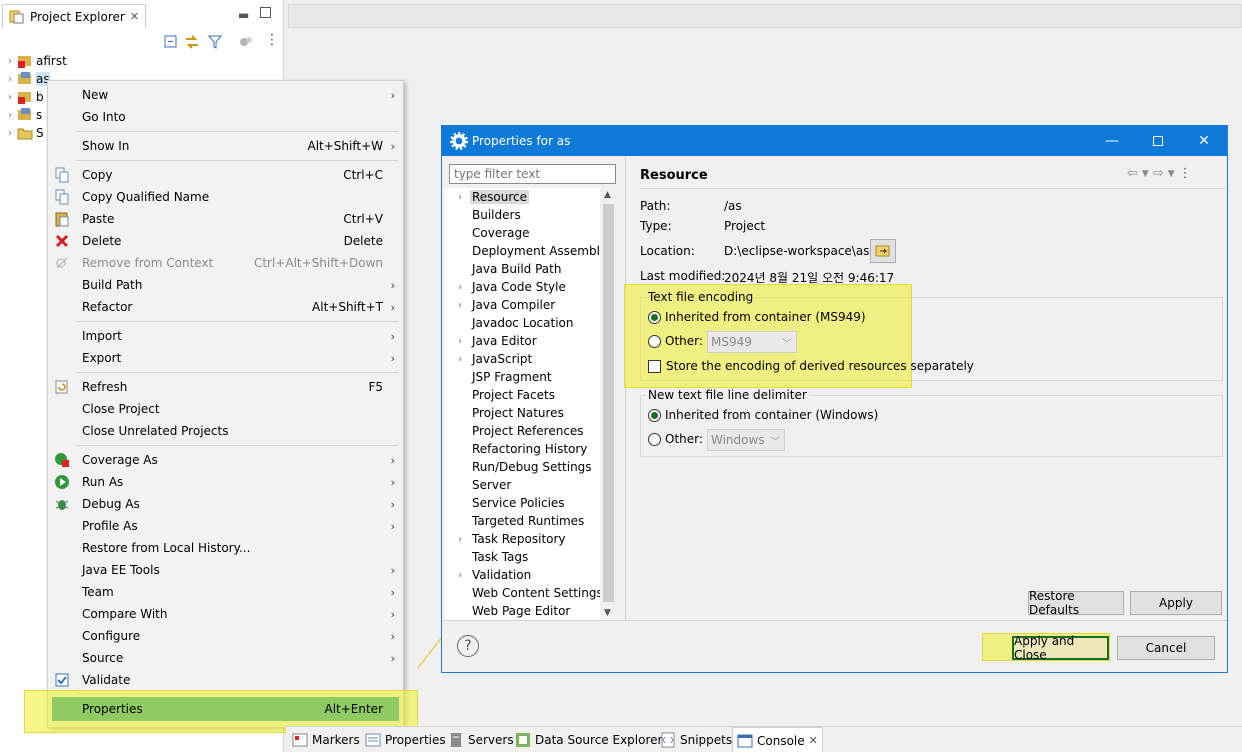 The image size is (1242, 752). What do you see at coordinates (883, 251) in the screenshot?
I see `open-location-button` at bounding box center [883, 251].